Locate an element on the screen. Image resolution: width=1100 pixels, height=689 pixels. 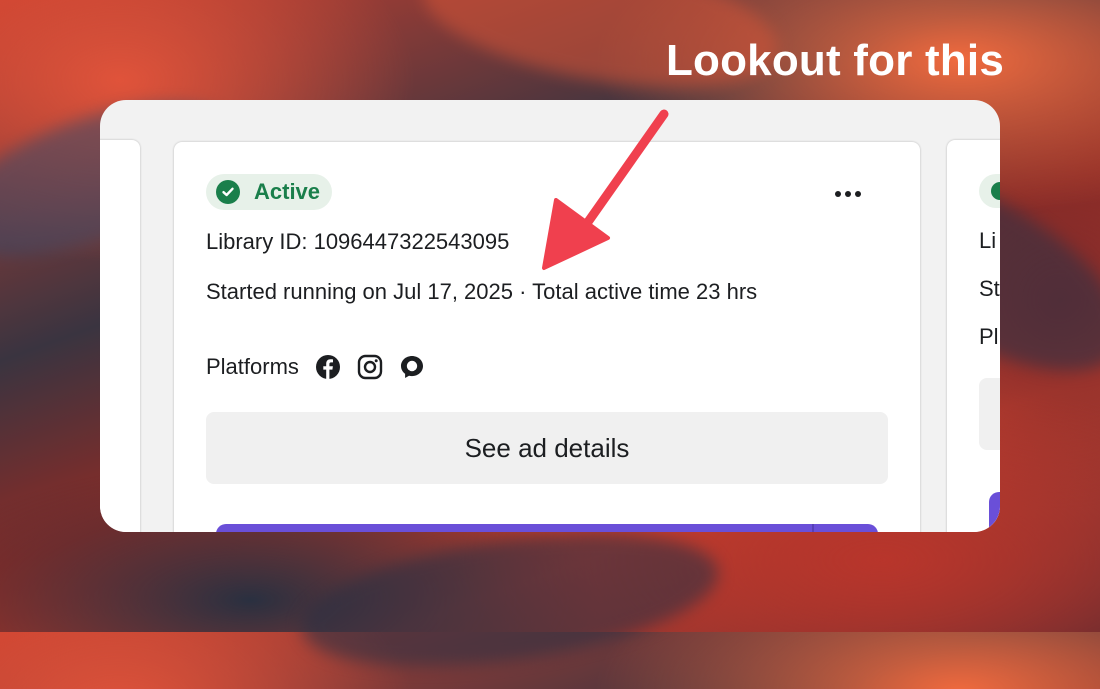
platforms-label: Platforms is located at coordinates (252, 366).